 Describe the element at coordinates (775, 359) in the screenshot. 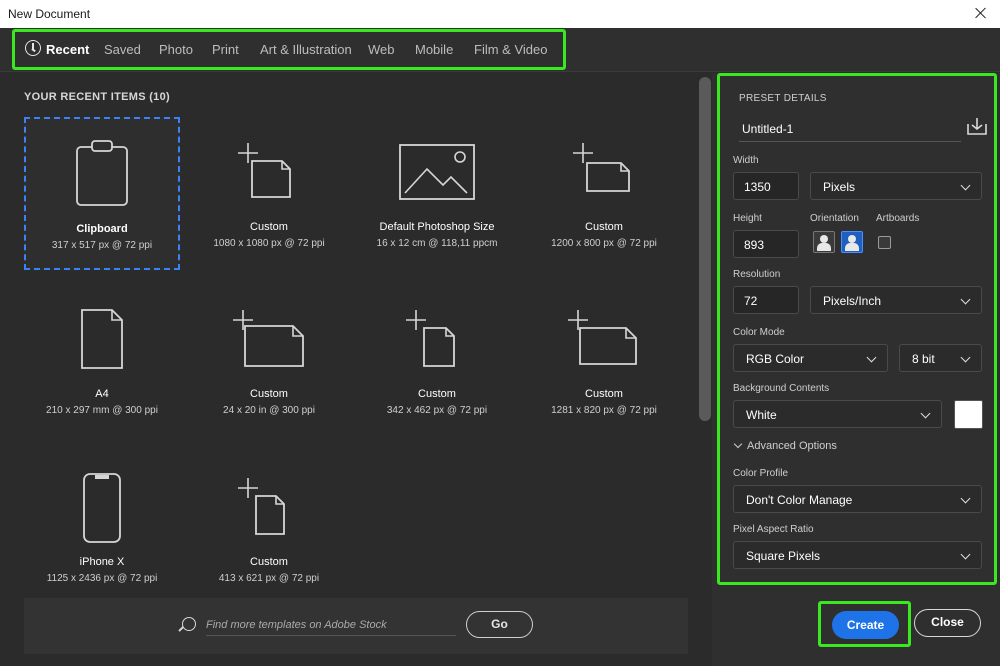

I see `color-mode-value: RGB Color` at that location.